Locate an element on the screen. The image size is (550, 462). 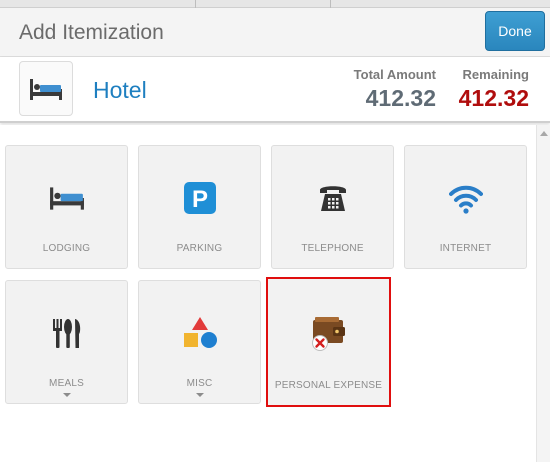
category-tile-misc: MISC is located at coordinates (199, 342).